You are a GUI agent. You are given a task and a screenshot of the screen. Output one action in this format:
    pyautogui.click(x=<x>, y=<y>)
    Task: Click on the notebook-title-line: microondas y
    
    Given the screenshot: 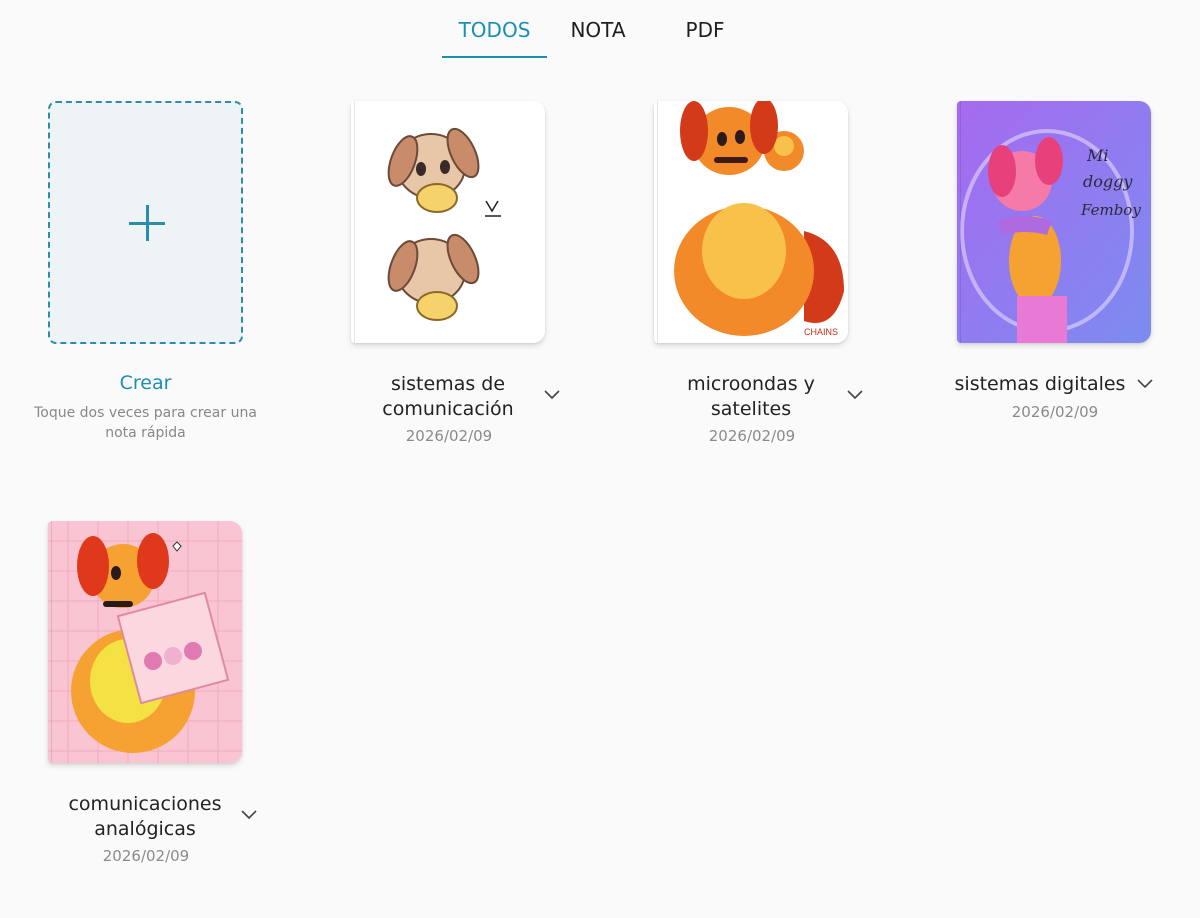 What is the action you would take?
    pyautogui.click(x=751, y=384)
    